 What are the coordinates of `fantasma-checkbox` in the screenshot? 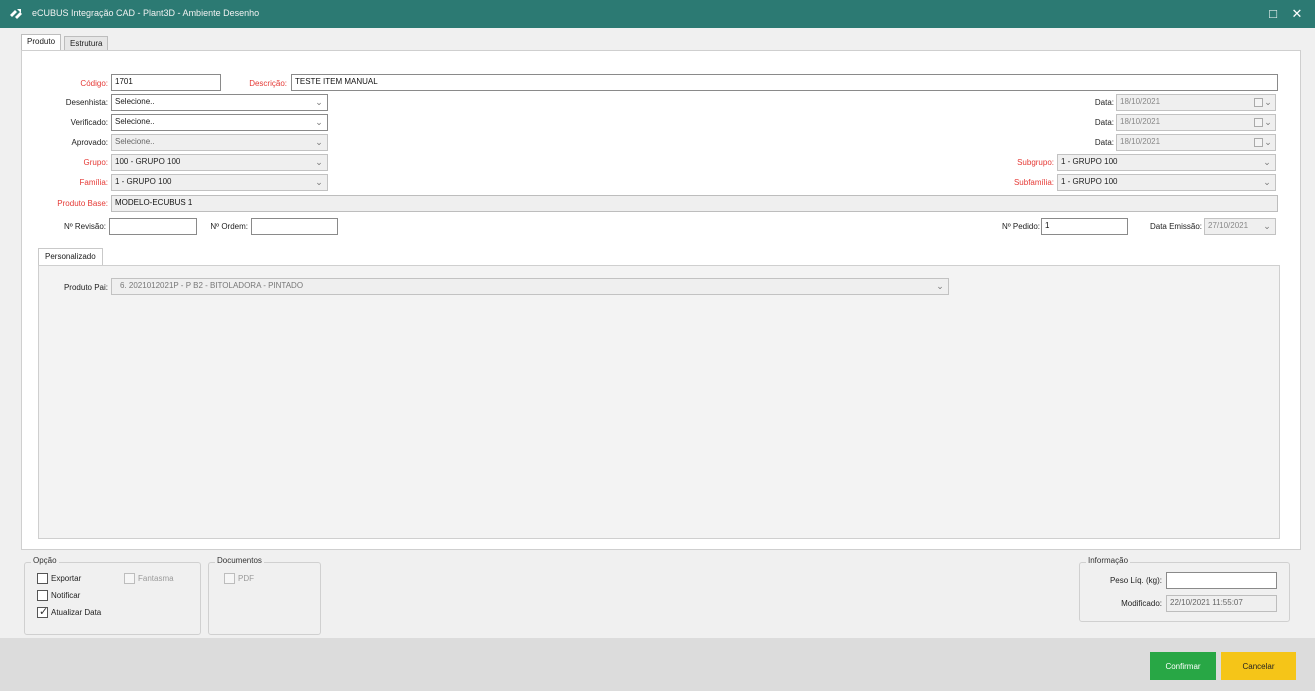 It's located at (129, 578).